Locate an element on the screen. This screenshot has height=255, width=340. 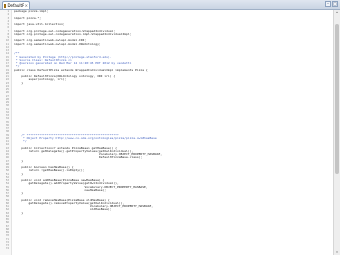
editor-tab-bar: DefaultPizza.java × – □ is located at coordinates (170, 5).